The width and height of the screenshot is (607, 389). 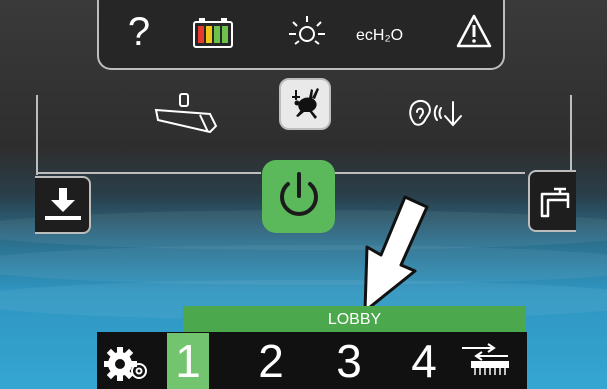 I want to click on zone-2-button: 2, so click(x=271, y=361).